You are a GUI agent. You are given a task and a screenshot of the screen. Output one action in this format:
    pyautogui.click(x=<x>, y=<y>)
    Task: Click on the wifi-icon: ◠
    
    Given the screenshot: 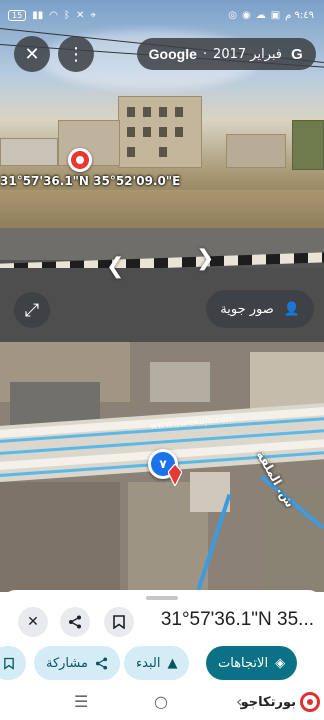 What is the action you would take?
    pyautogui.click(x=53, y=15)
    